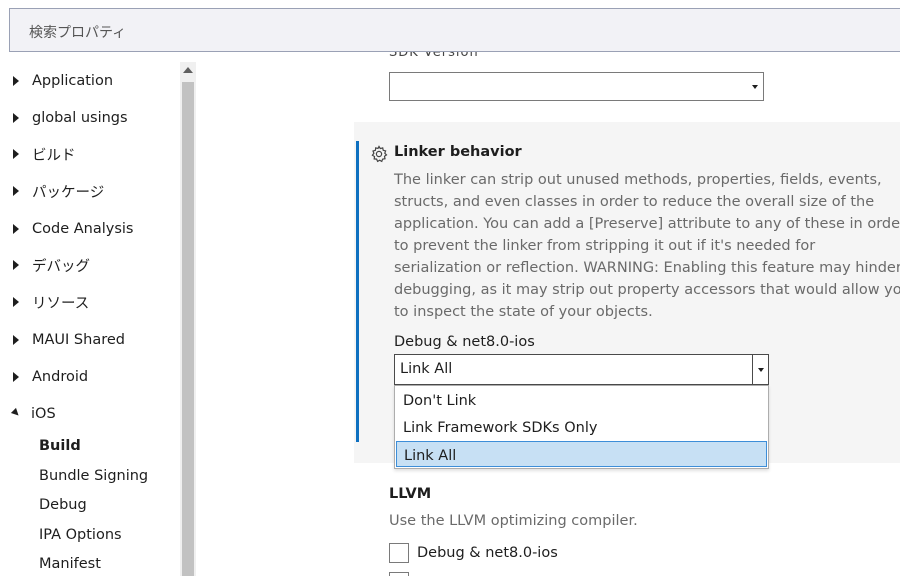 Image resolution: width=900 pixels, height=576 pixels. I want to click on llvm-checkbox-label: Debug & net8.0-ios, so click(487, 553).